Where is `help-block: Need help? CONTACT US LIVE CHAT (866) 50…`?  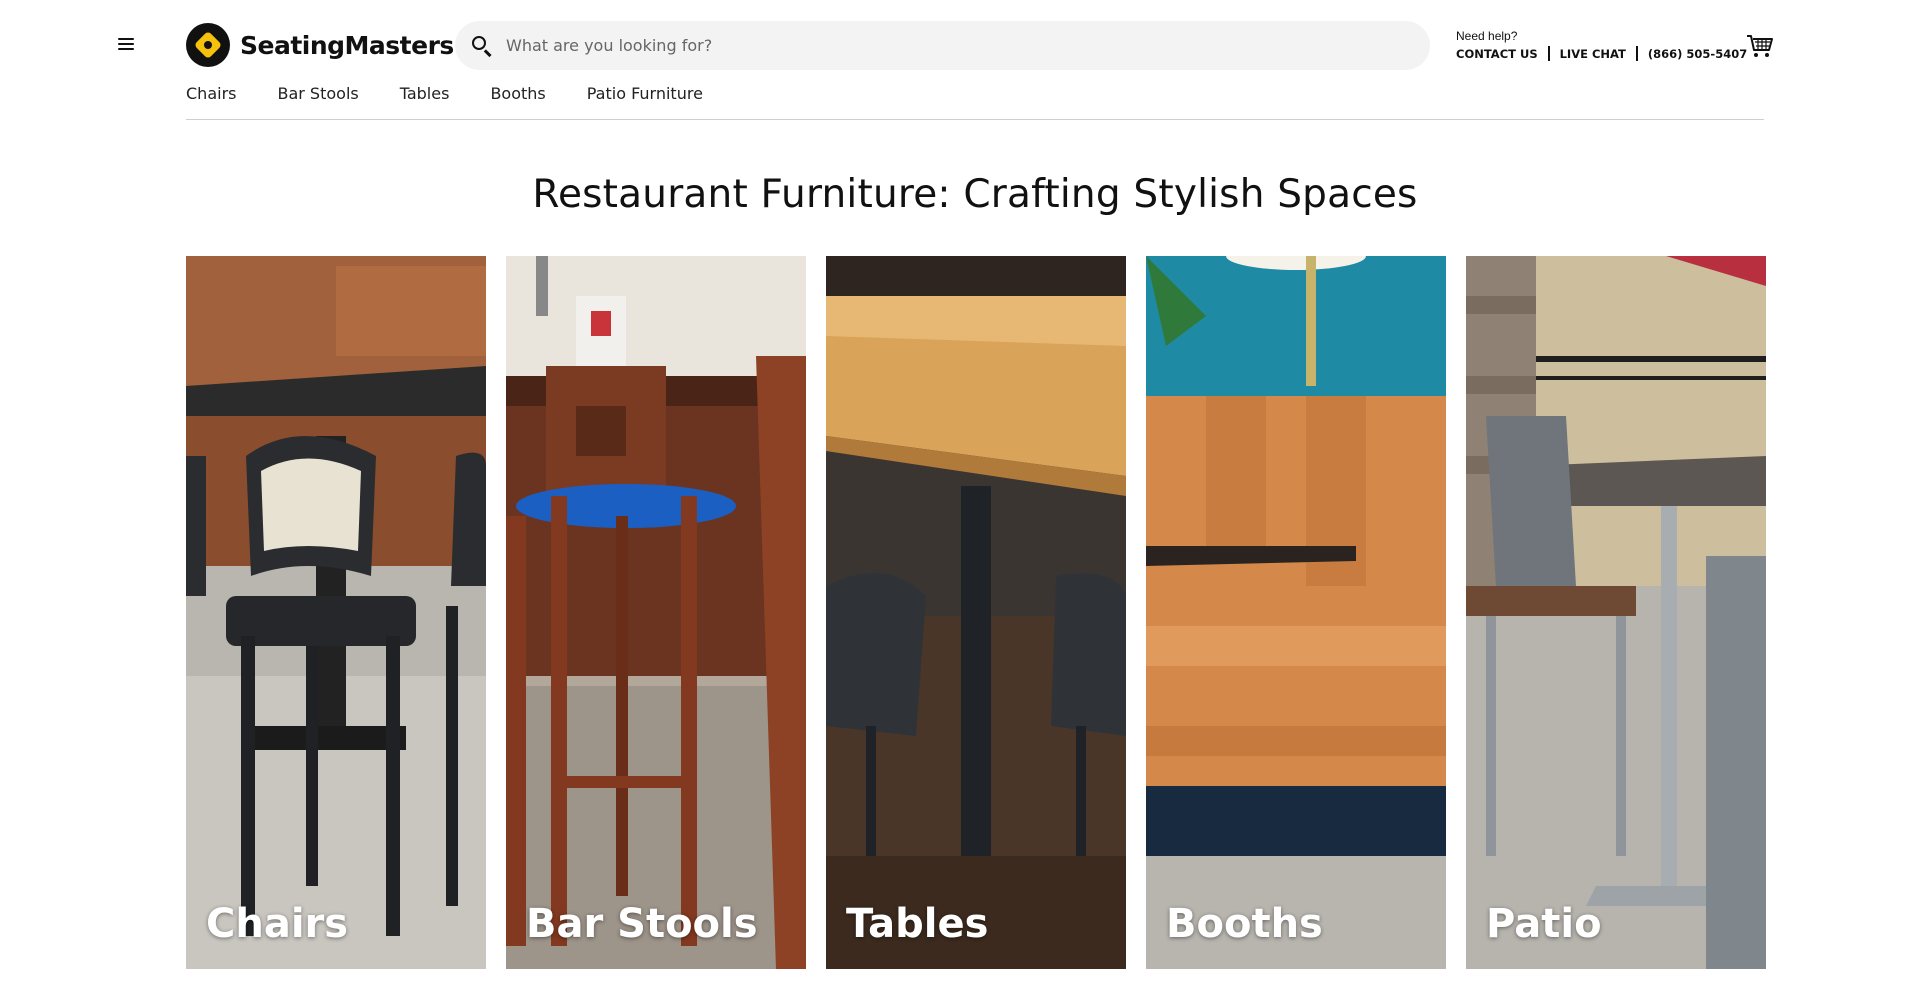 help-block: Need help? CONTACT US LIVE CHAT (866) 50… is located at coordinates (1601, 45).